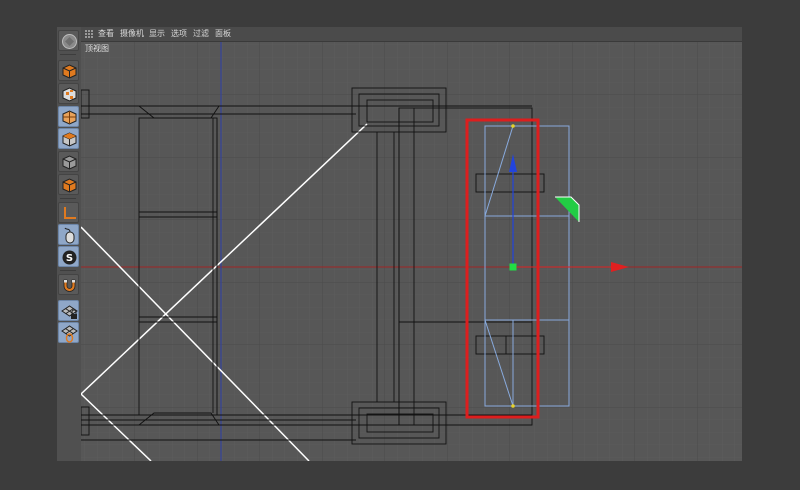 This screenshot has height=490, width=800. What do you see at coordinates (89, 34) in the screenshot?
I see `panel-grip-icon` at bounding box center [89, 34].